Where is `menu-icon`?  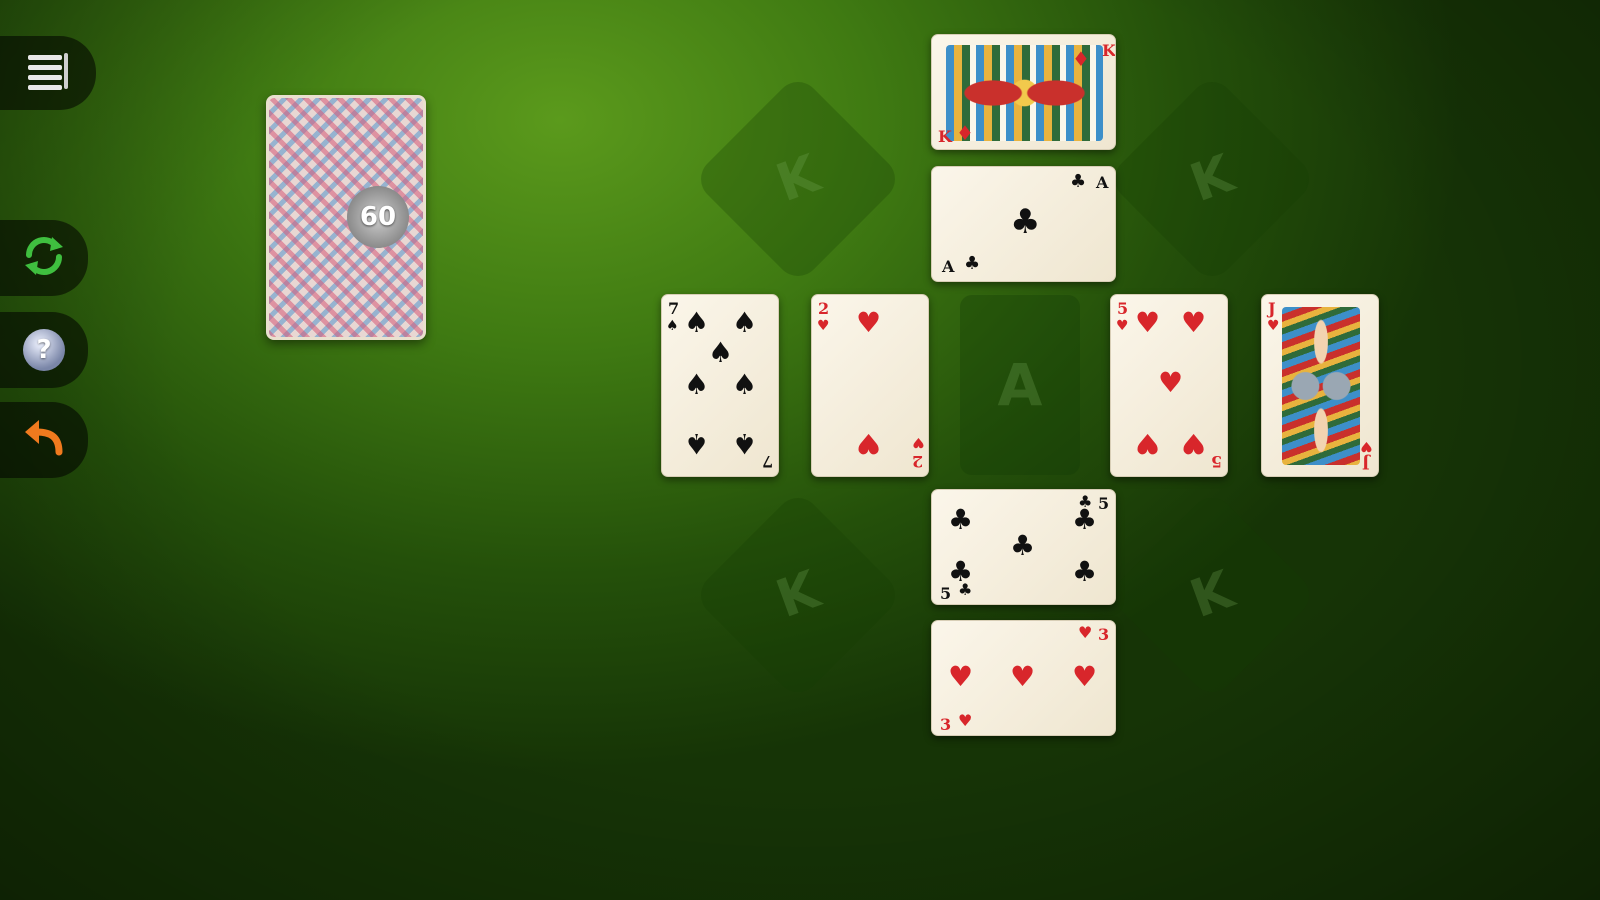
menu-icon is located at coordinates (48, 73).